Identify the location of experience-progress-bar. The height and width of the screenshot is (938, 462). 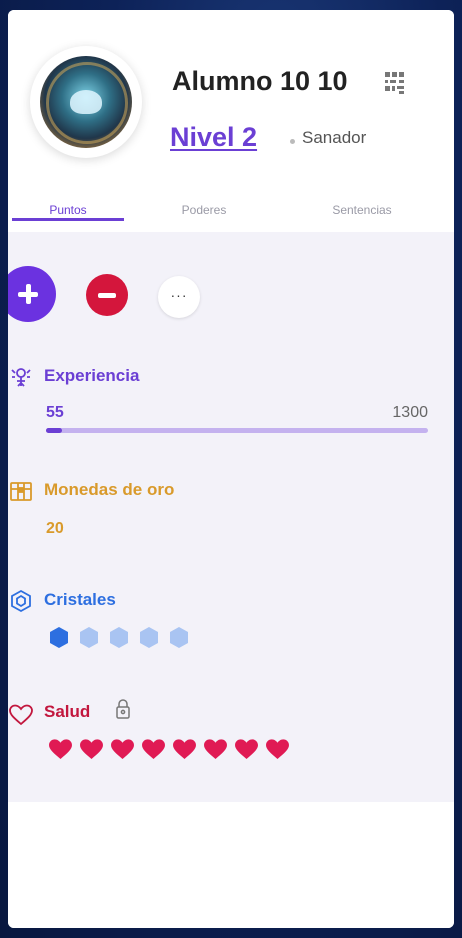
(237, 430).